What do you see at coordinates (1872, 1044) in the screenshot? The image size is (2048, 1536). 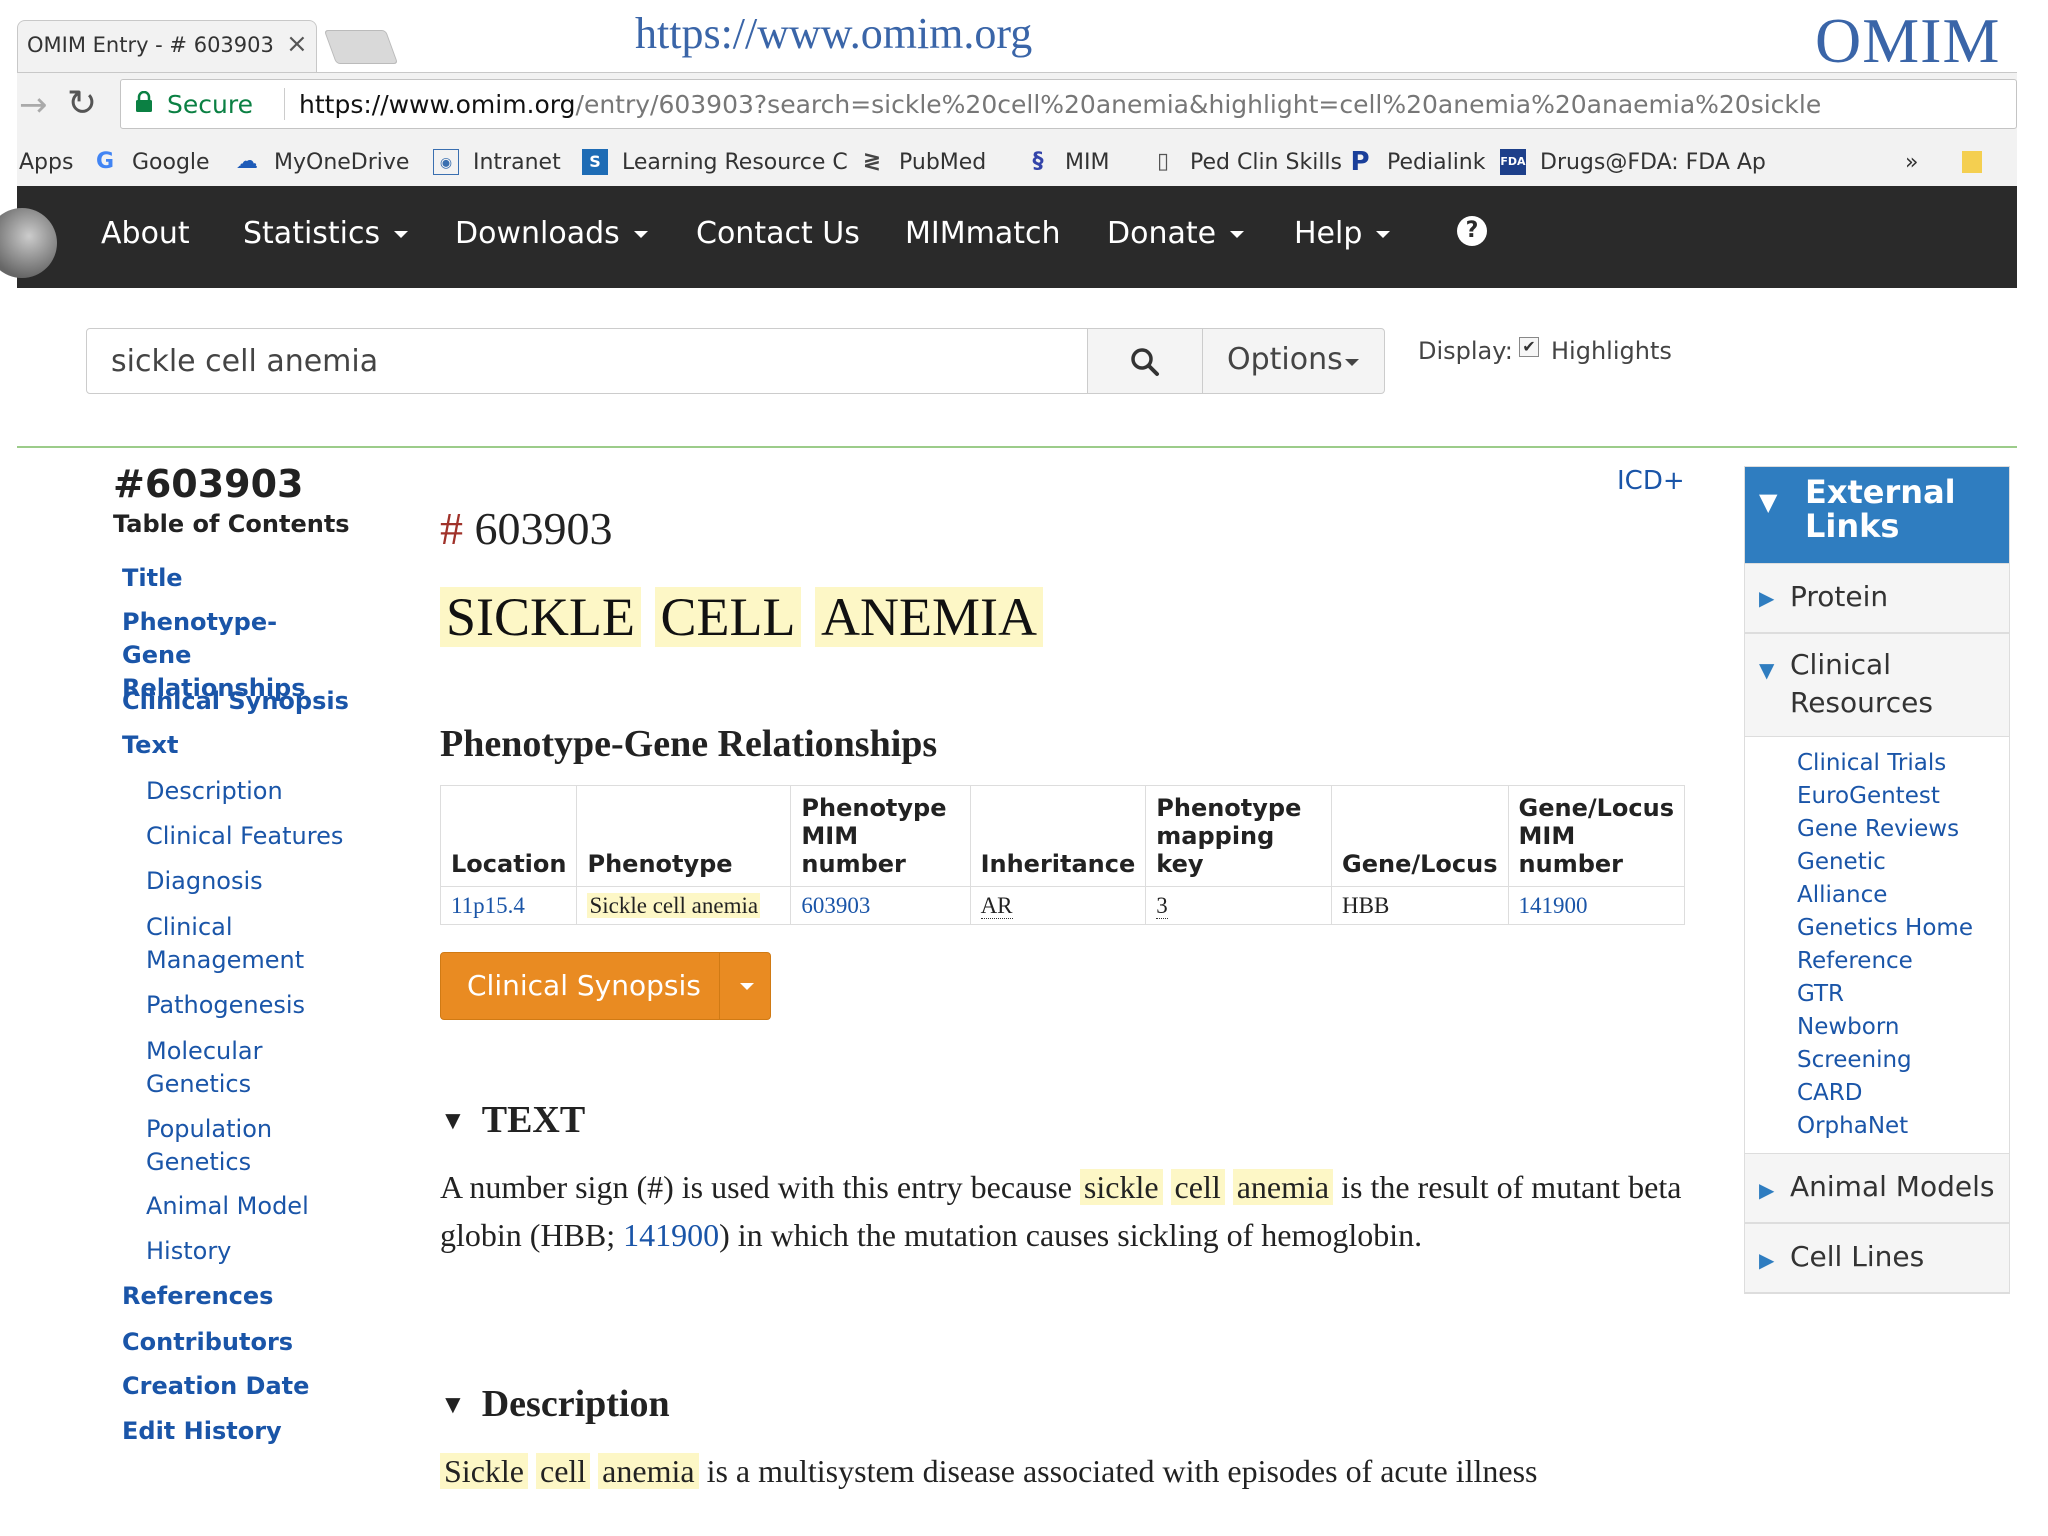 I see `ext-link-newborn-screening: Newborn Screening` at bounding box center [1872, 1044].